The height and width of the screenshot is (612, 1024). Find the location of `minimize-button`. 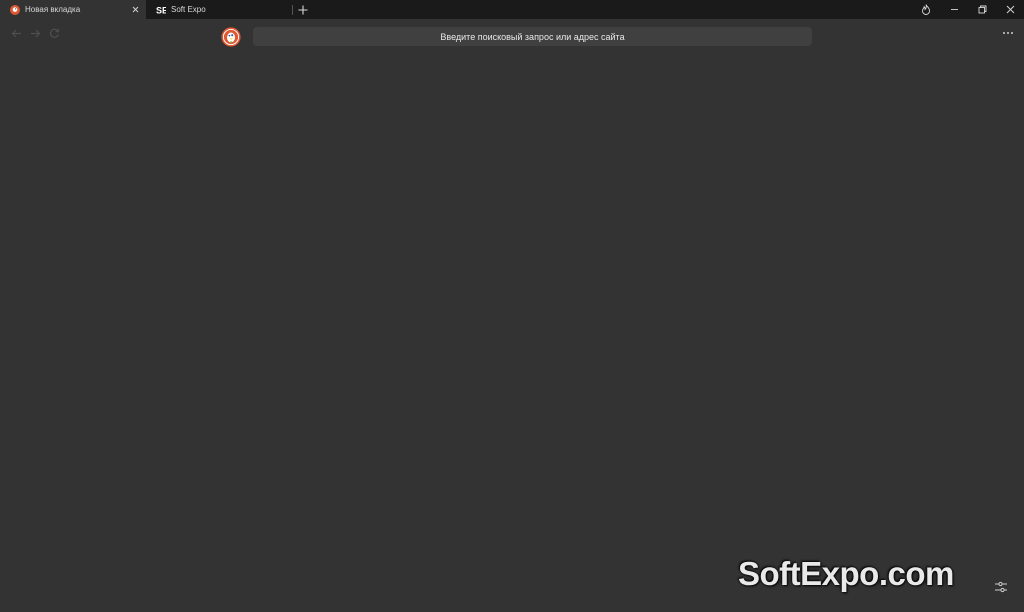

minimize-button is located at coordinates (954, 9).